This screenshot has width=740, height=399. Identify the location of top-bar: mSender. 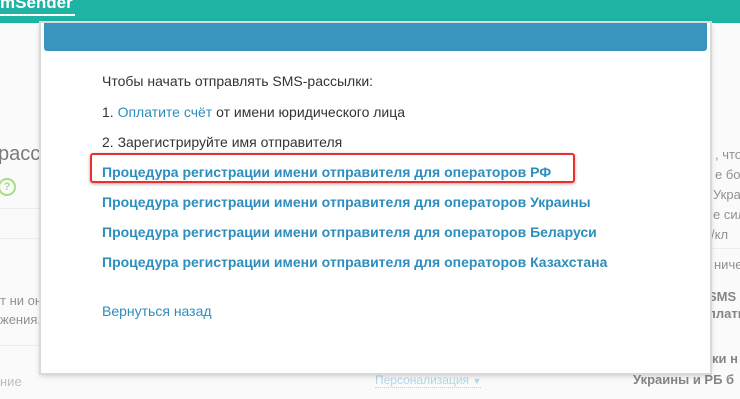
(370, 11).